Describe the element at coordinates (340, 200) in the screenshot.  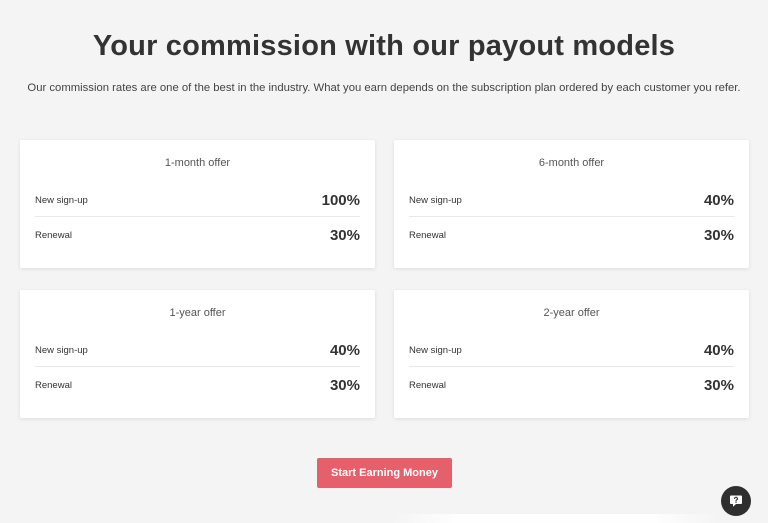
I see `new-signup-rate: 100%` at that location.